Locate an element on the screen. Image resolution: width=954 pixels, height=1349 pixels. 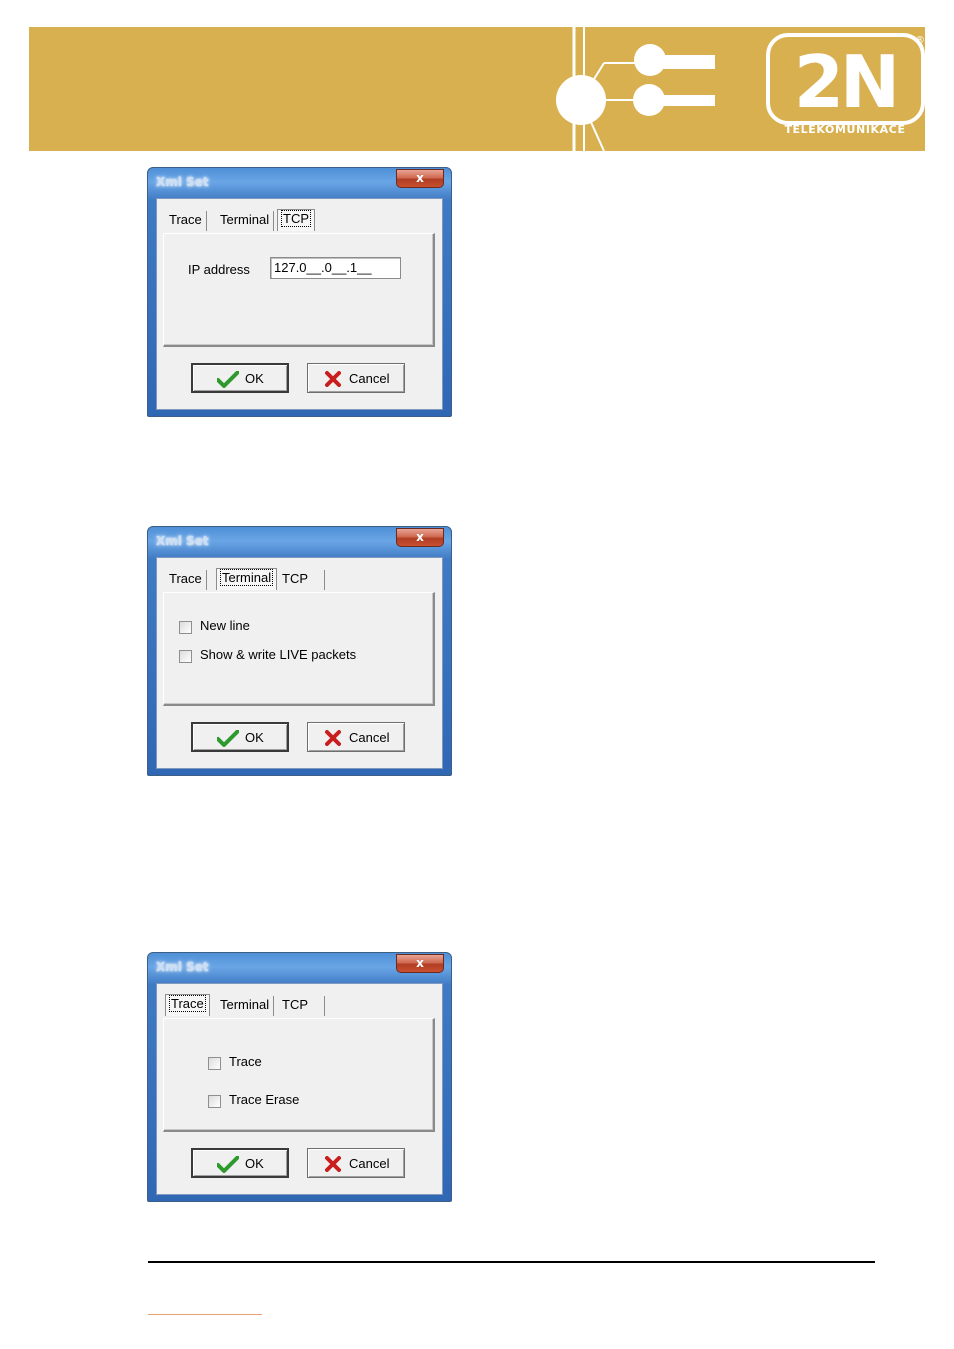
footer-rule is located at coordinates (511, 1262).